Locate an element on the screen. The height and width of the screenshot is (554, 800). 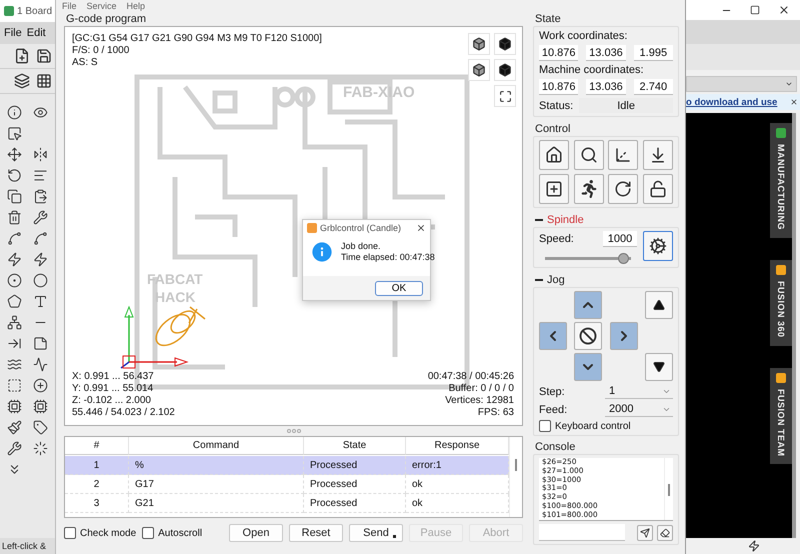
jog-stop-button is located at coordinates (588, 336).